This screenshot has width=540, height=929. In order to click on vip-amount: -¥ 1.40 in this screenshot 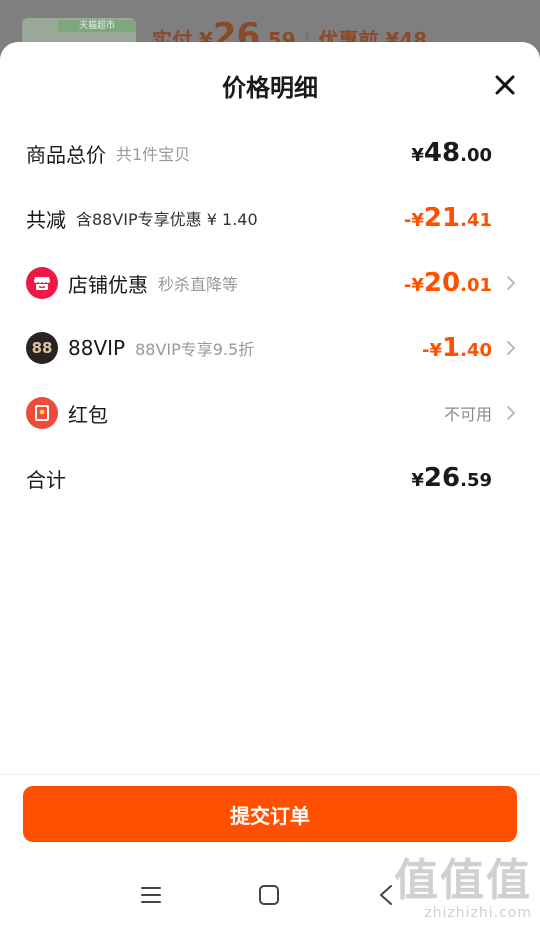, I will do `click(457, 348)`.